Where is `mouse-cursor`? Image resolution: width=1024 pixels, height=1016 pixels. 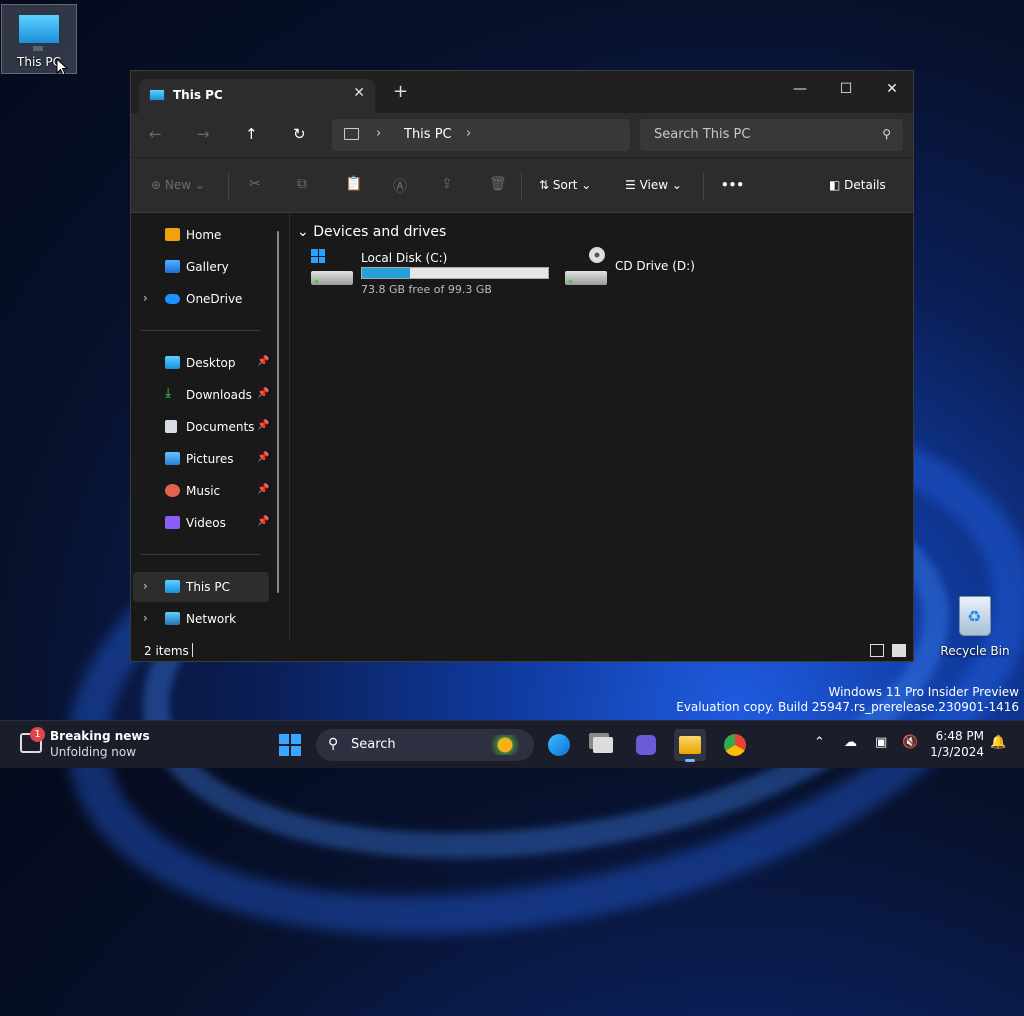 mouse-cursor is located at coordinates (62, 67).